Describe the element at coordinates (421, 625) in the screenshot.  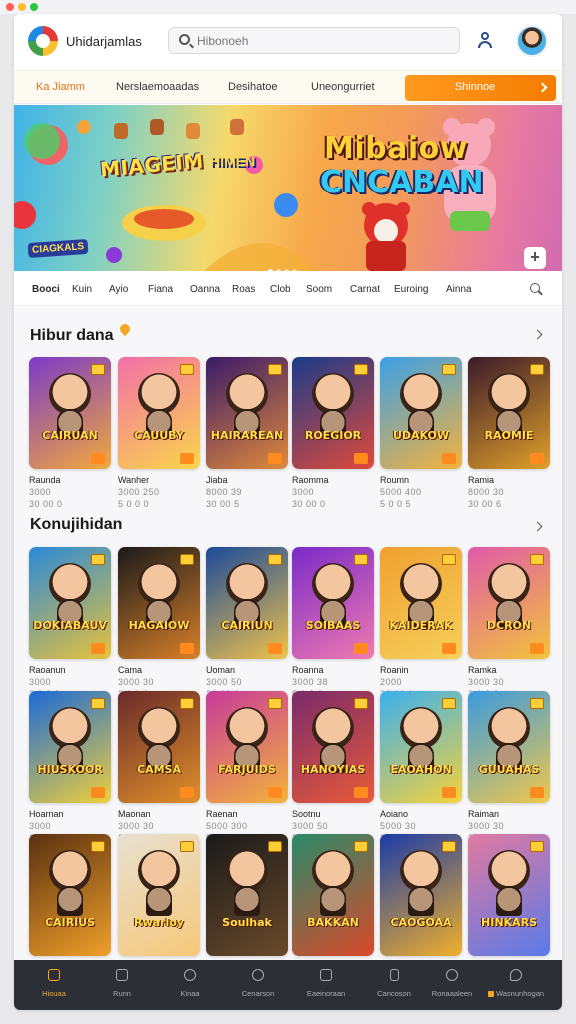
I see `game-art-title: KAIDERAK` at that location.